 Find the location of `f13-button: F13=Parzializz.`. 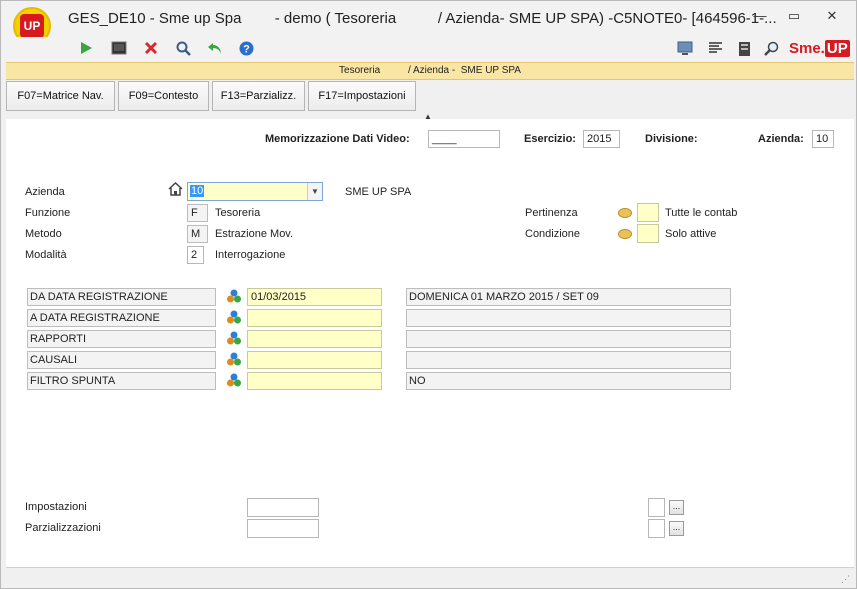

f13-button: F13=Parzializz. is located at coordinates (258, 96).